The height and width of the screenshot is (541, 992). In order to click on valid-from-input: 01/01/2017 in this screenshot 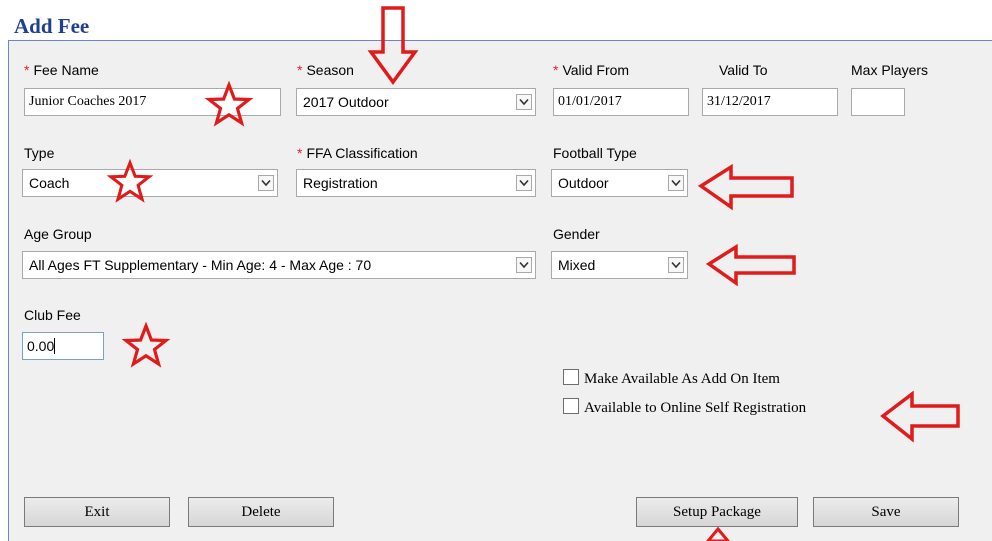, I will do `click(621, 102)`.